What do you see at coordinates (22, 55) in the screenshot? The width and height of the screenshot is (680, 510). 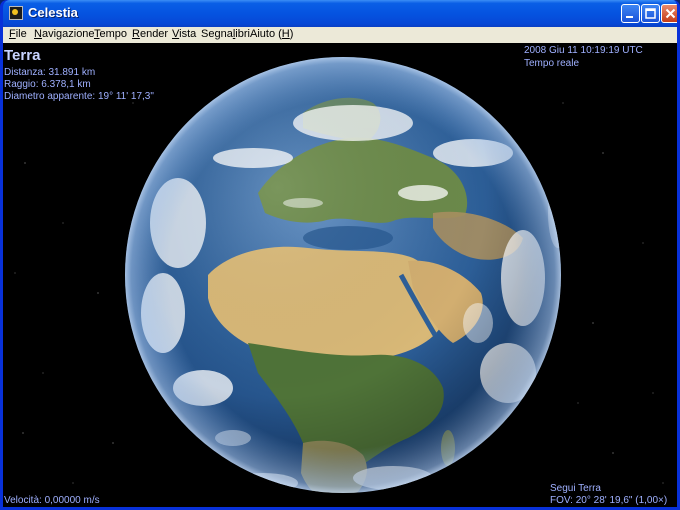 I see `object-name: Terra` at bounding box center [22, 55].